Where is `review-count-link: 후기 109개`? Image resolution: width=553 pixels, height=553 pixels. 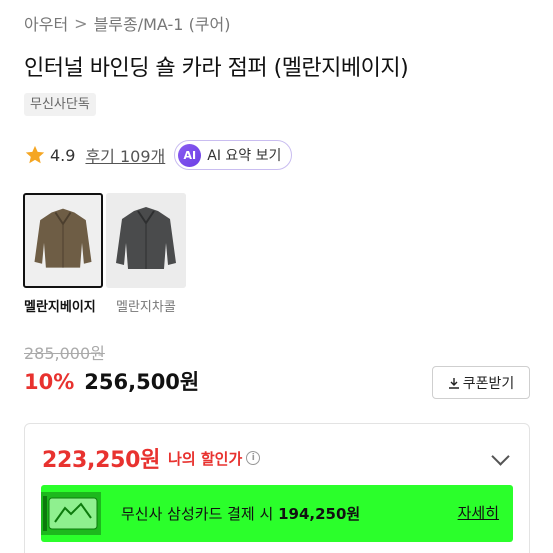
review-count-link: 후기 109개 is located at coordinates (125, 155).